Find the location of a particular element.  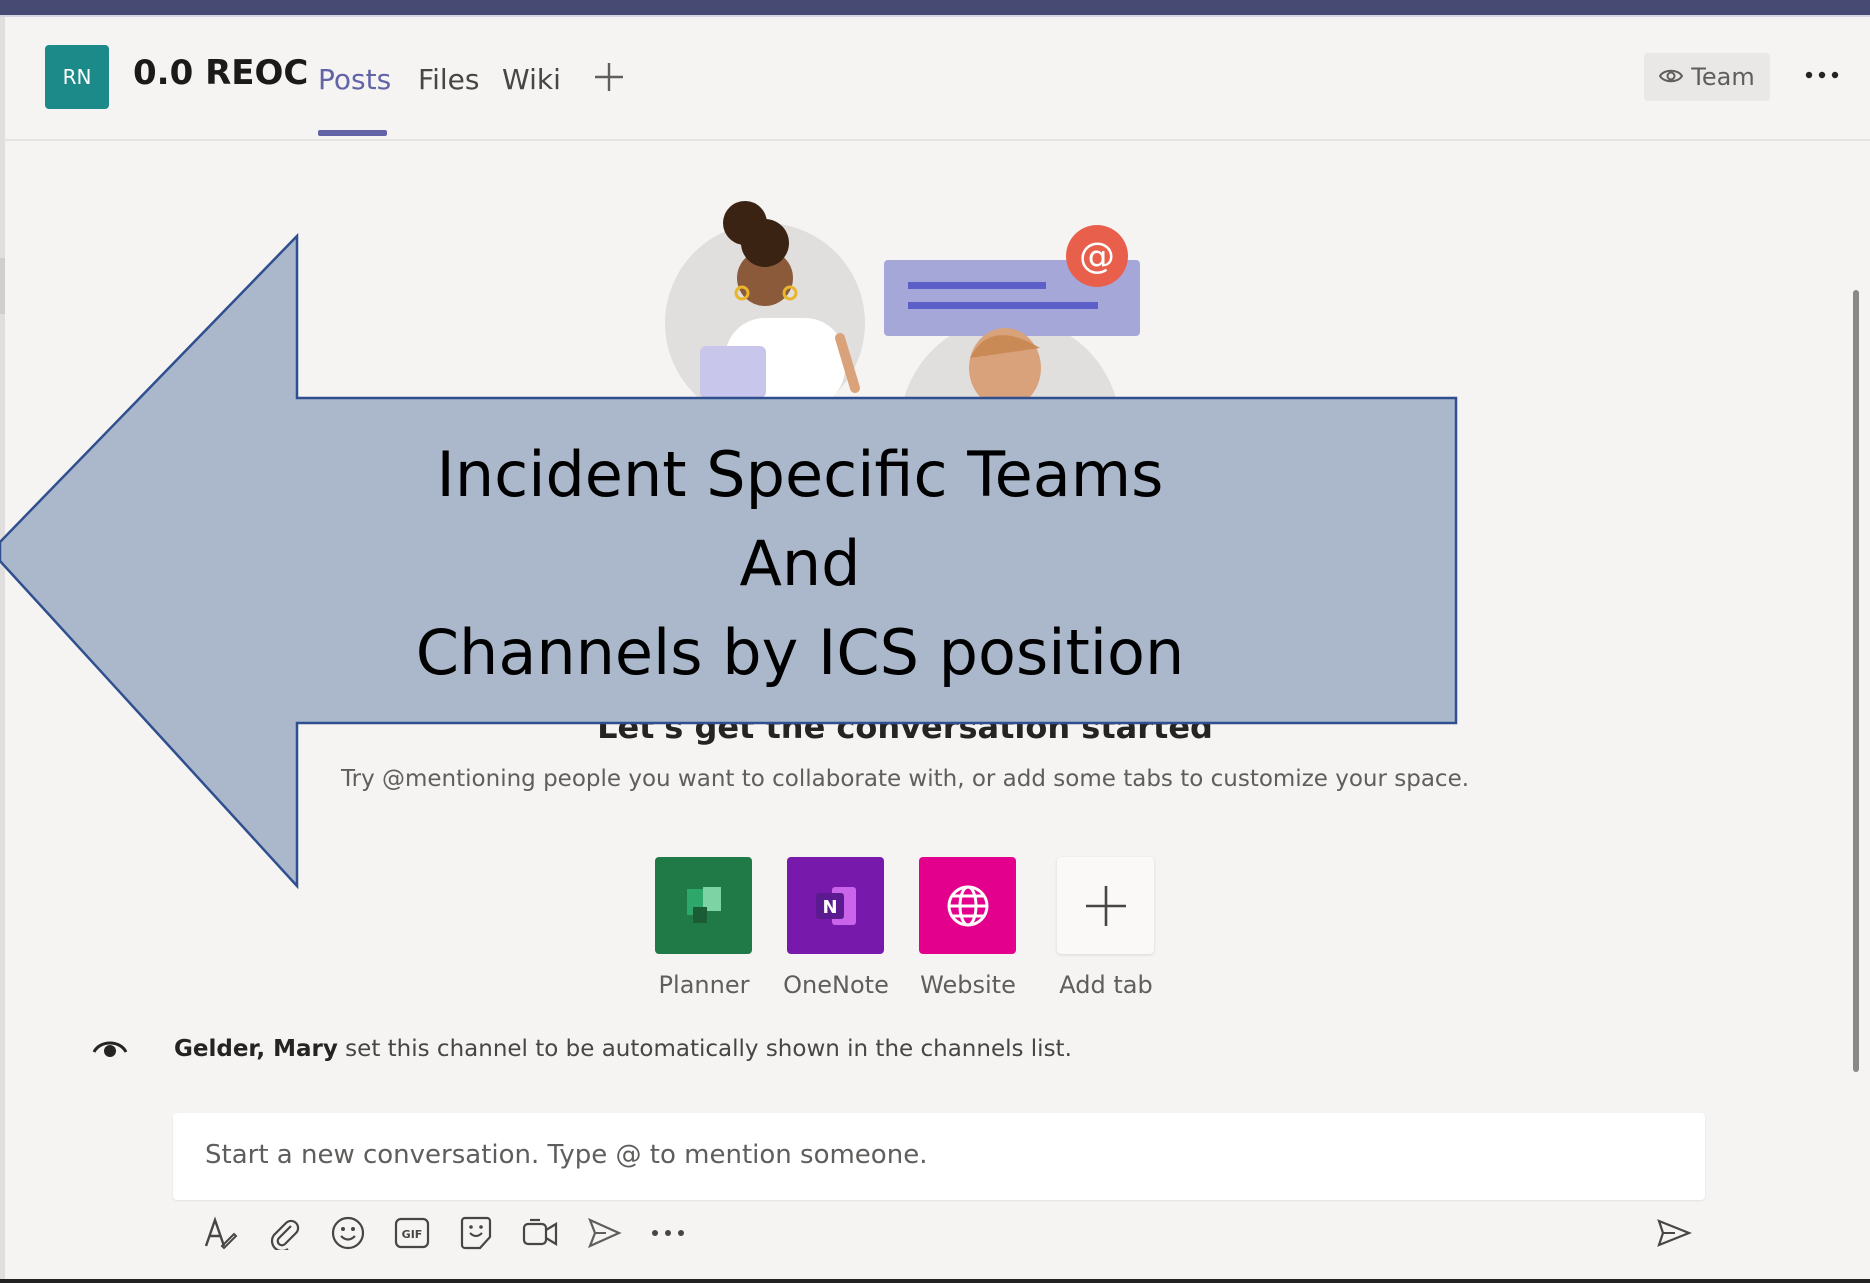

planner-app-tile is located at coordinates (703, 905).